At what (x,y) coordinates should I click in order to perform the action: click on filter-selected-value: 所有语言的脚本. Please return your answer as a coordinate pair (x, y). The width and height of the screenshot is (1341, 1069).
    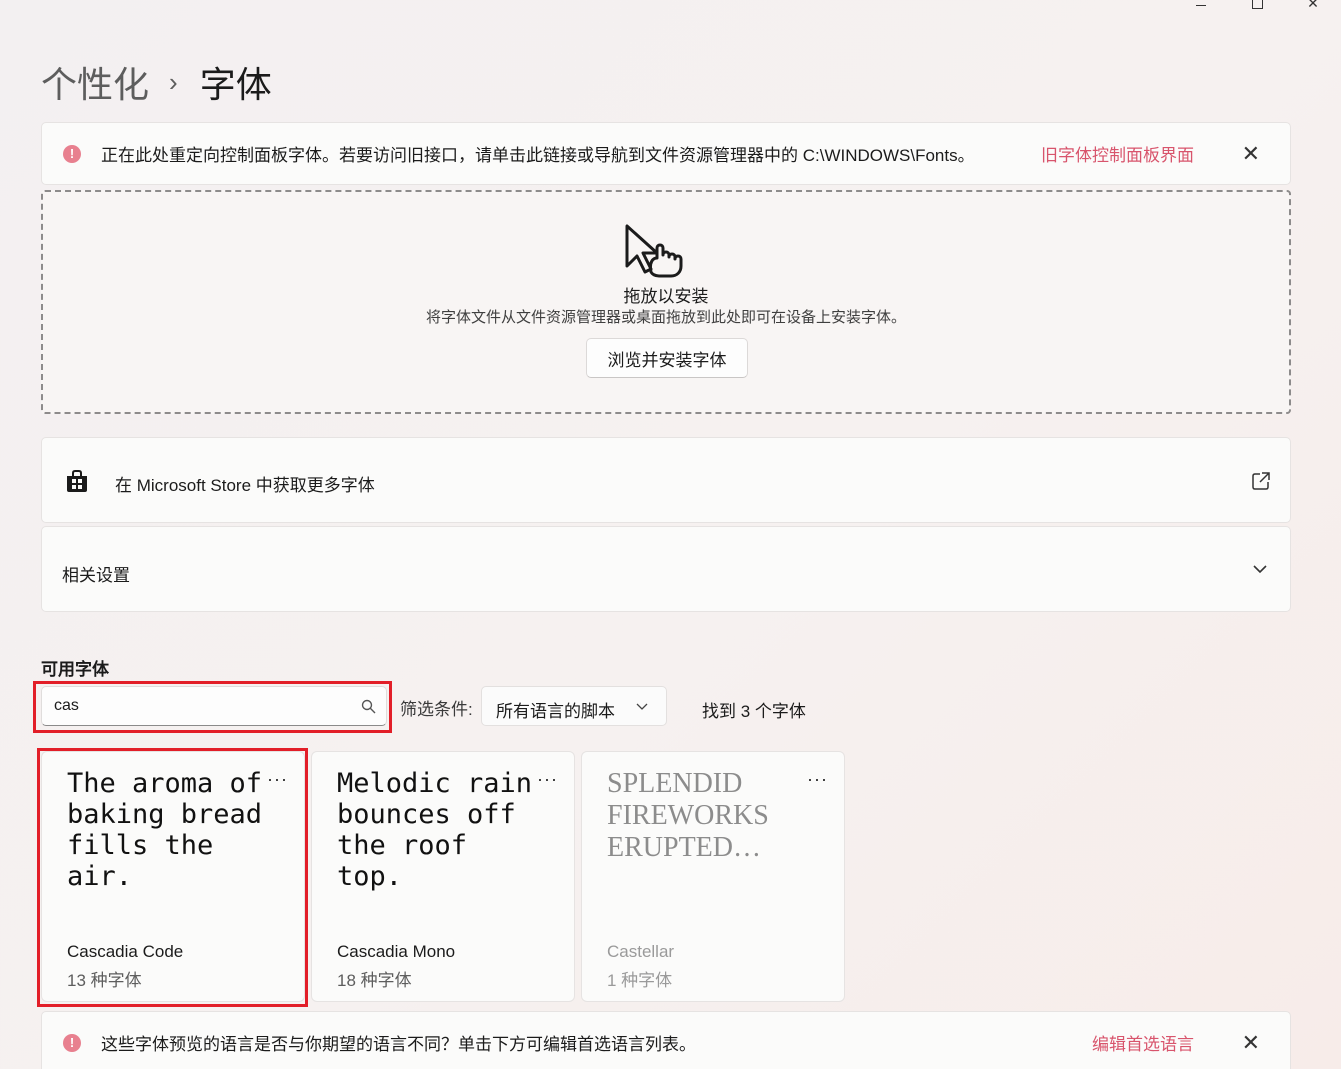
    Looking at the image, I should click on (555, 711).